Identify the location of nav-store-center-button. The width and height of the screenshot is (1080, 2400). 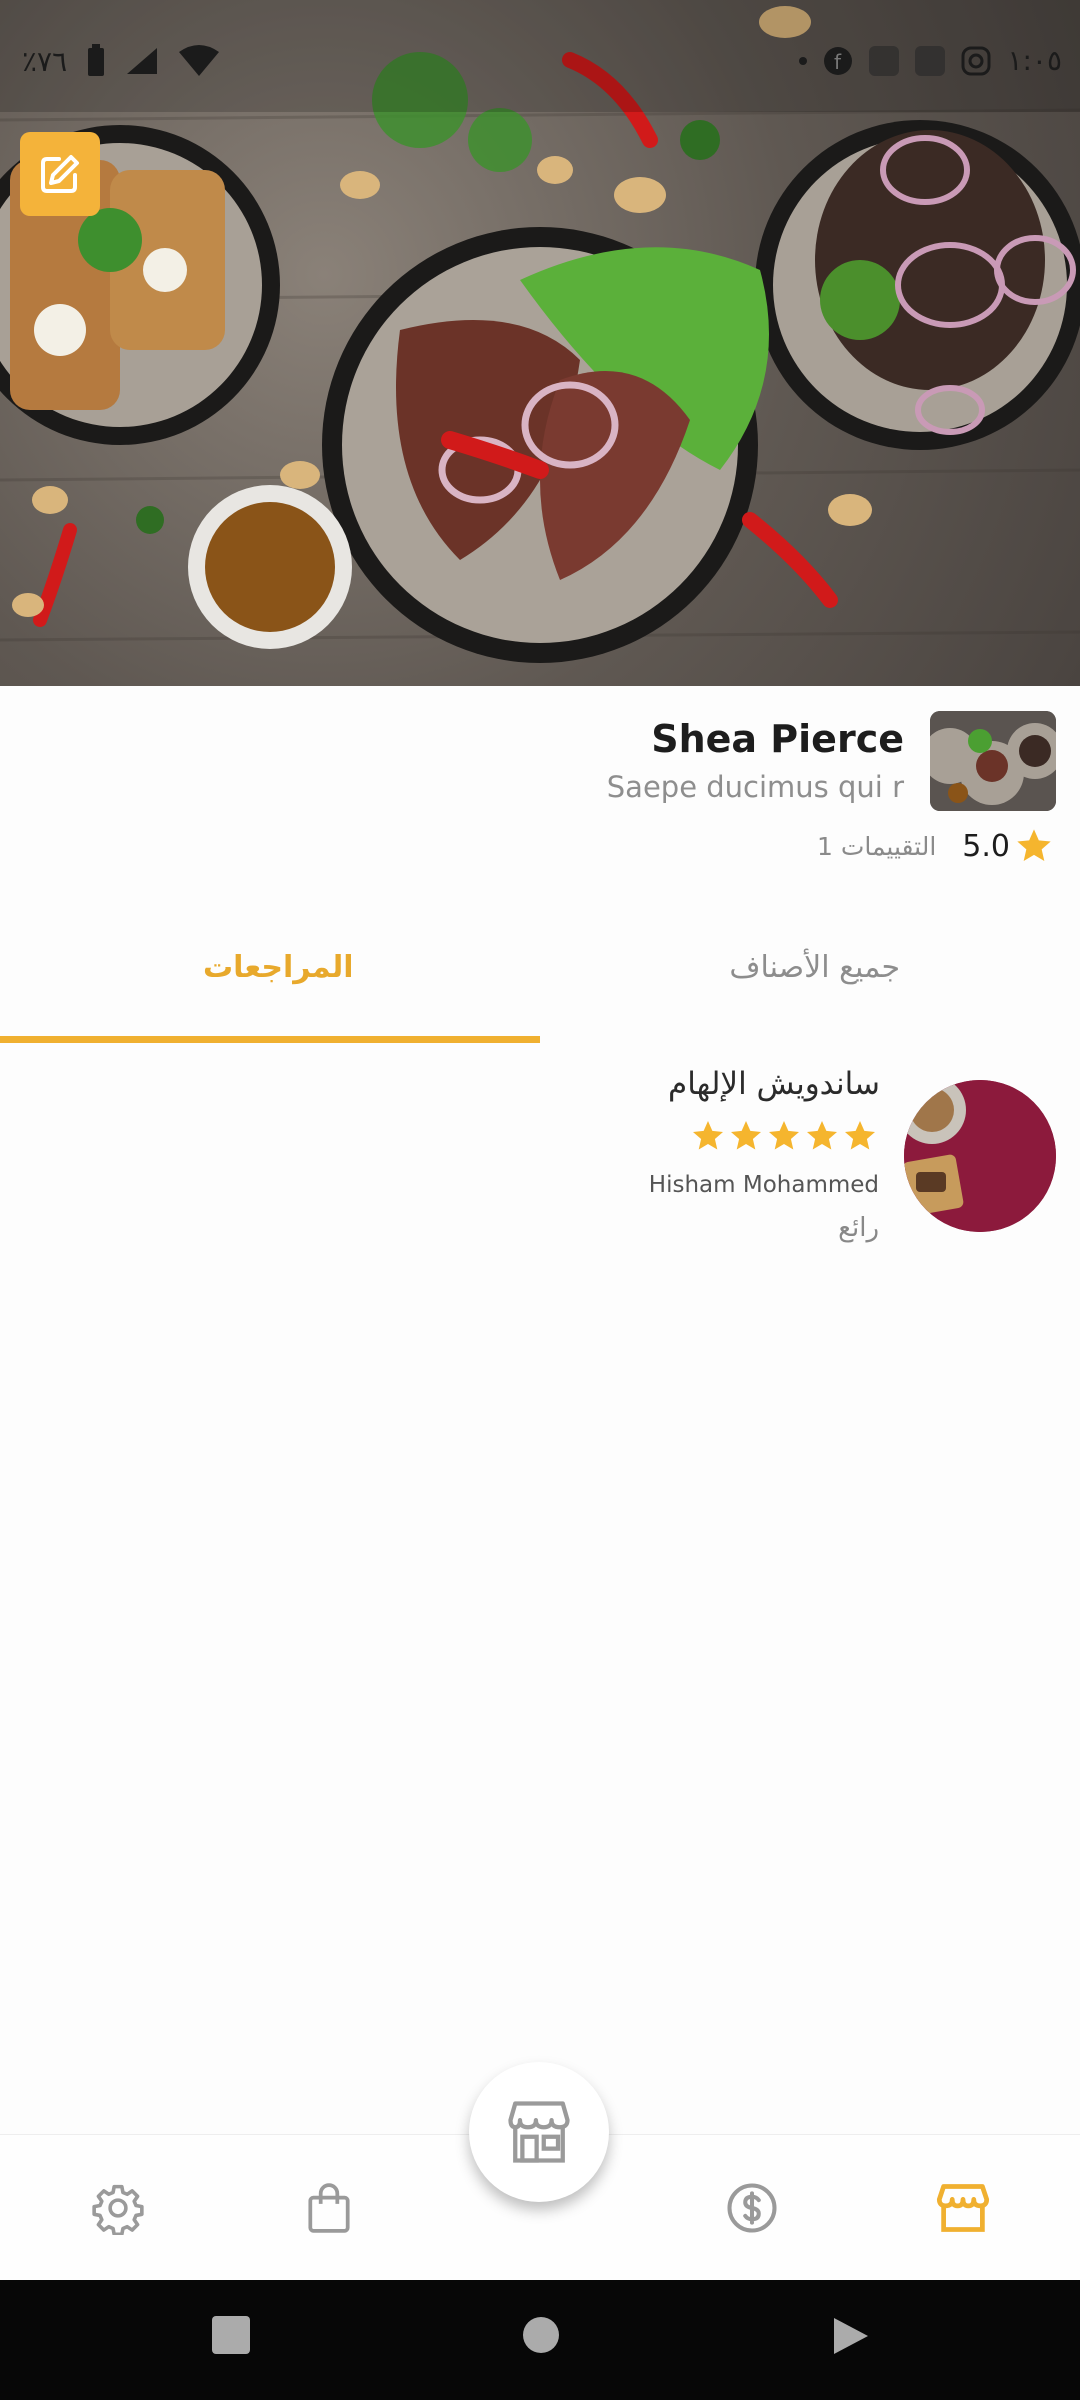
(539, 2132).